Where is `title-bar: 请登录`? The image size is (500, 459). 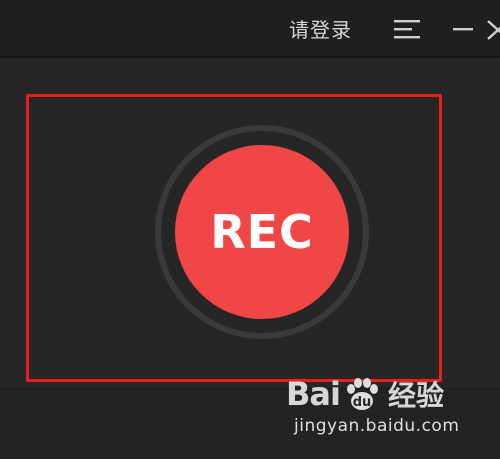
title-bar: 请登录 is located at coordinates (250, 29).